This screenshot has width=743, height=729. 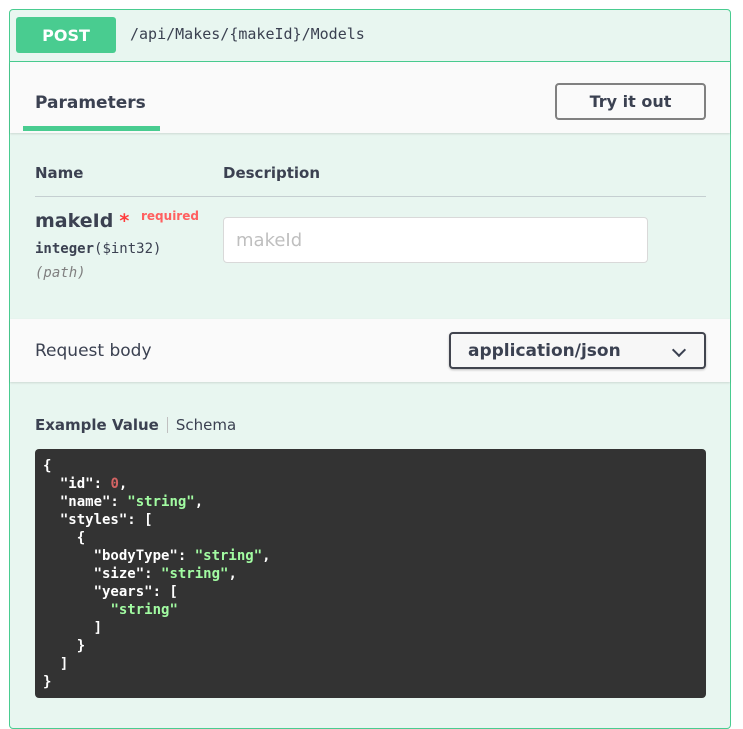 I want to click on code-token: "styles": [, so click(x=98, y=520).